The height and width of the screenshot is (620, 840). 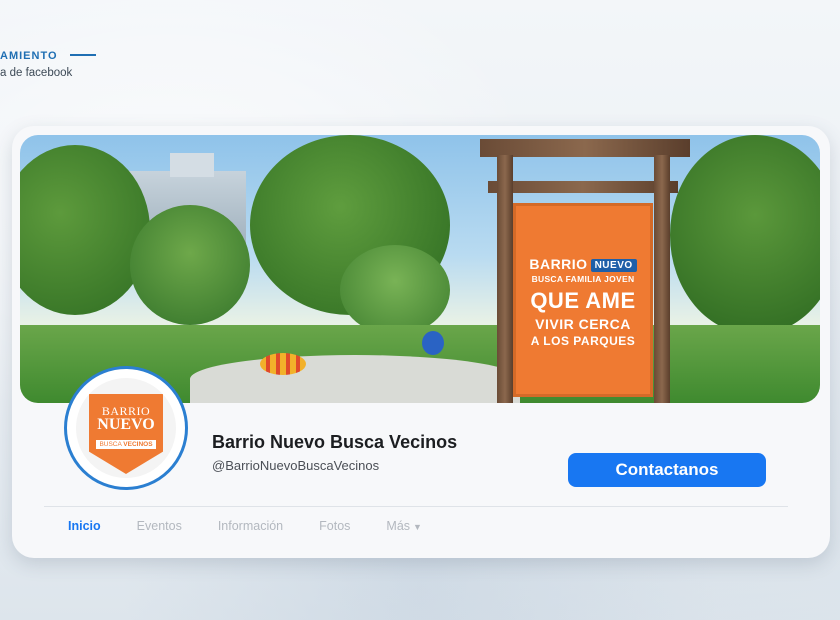 What do you see at coordinates (355, 379) in the screenshot?
I see `path` at bounding box center [355, 379].